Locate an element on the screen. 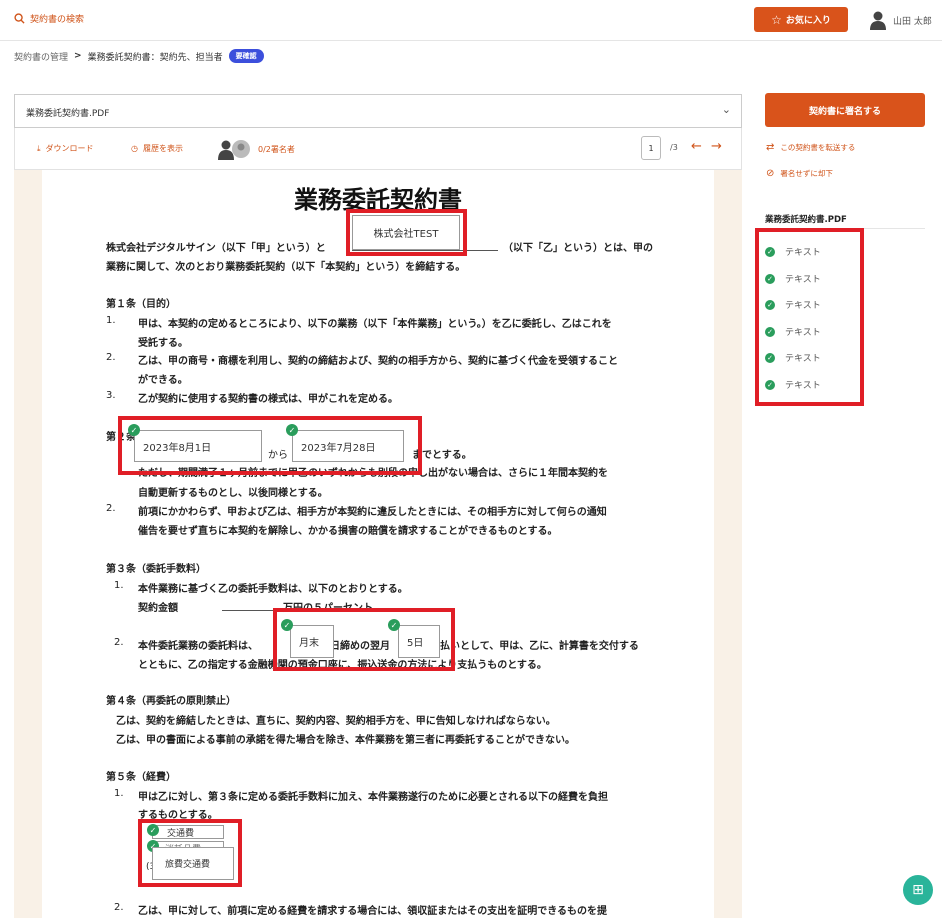 The height and width of the screenshot is (918, 942). page-total: /3 is located at coordinates (674, 147).